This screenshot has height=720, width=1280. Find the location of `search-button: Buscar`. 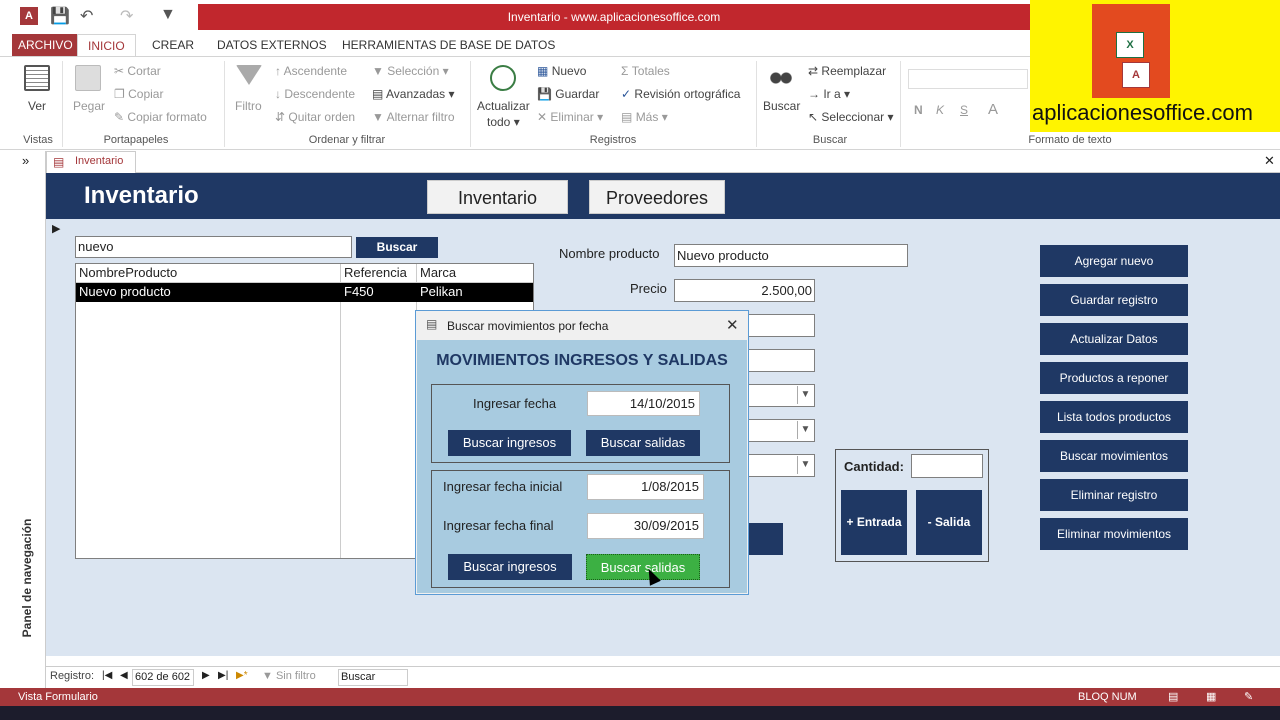

search-button: Buscar is located at coordinates (397, 247).